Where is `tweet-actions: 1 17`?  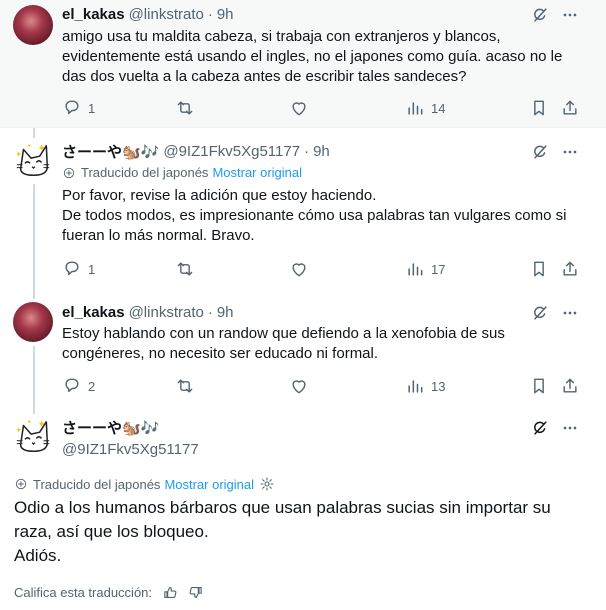 tweet-actions: 1 17 is located at coordinates (322, 269).